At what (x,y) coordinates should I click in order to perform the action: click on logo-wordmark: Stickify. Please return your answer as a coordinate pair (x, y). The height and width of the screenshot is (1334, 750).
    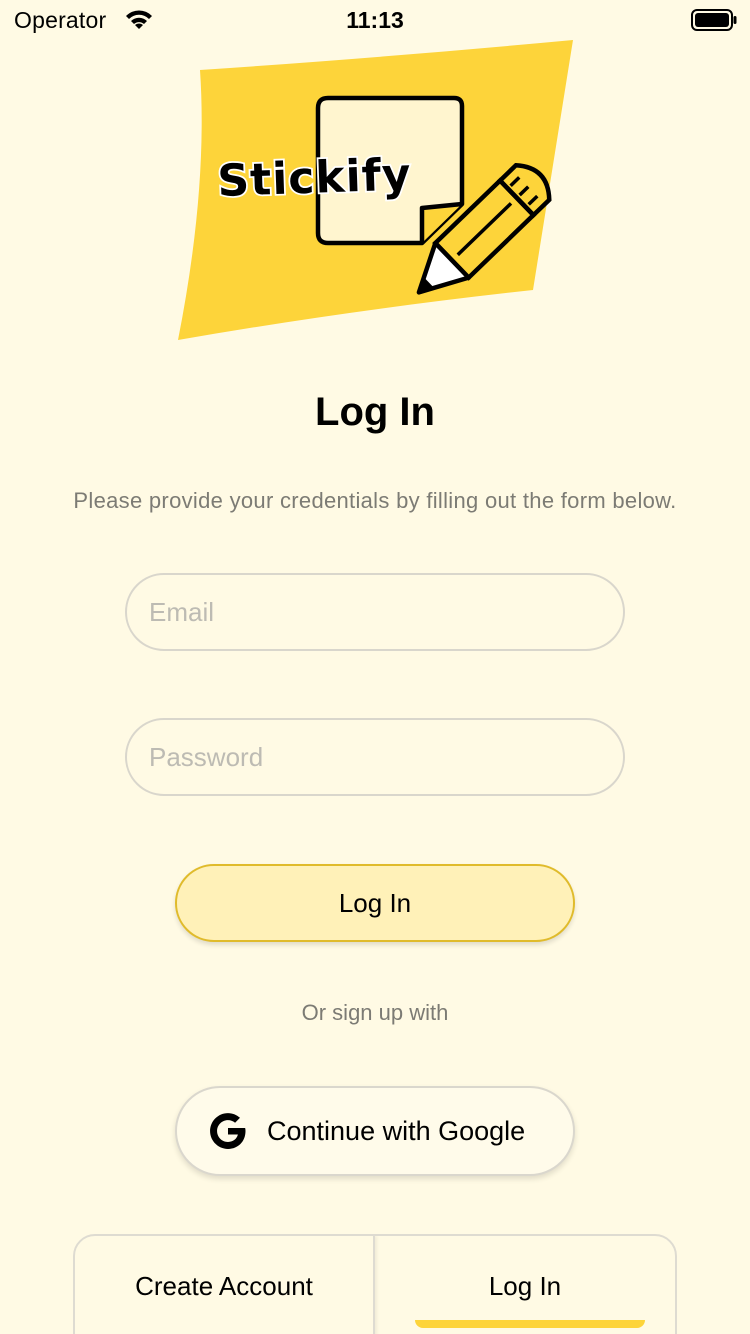
    Looking at the image, I should click on (315, 178).